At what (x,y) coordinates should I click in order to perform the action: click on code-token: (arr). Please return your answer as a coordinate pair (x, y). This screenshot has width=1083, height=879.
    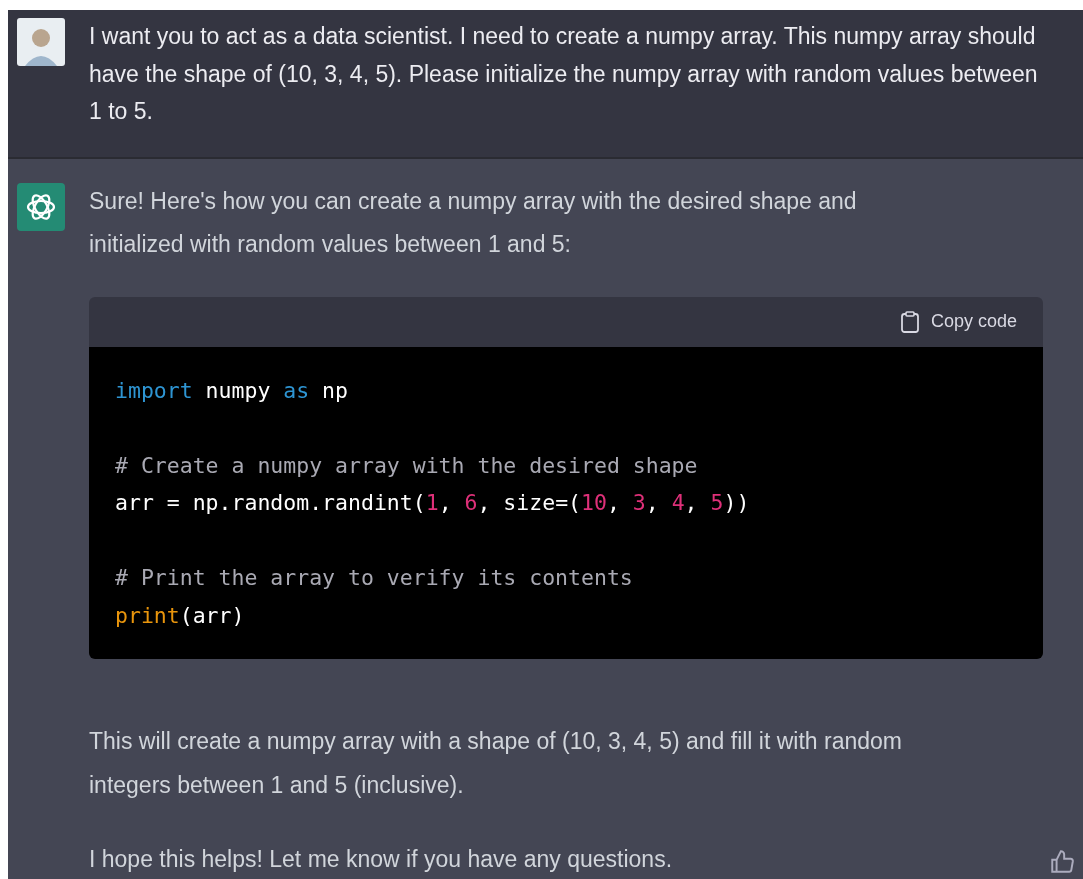
    Looking at the image, I should click on (212, 616).